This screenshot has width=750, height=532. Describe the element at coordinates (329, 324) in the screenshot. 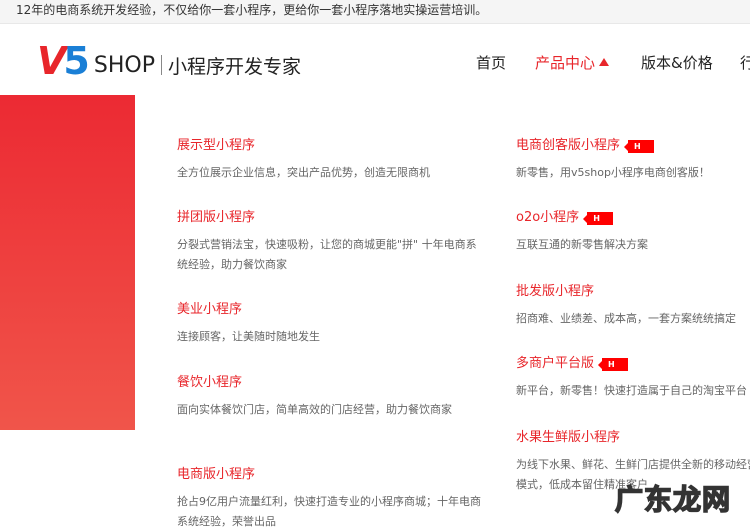

I see `product-item: 美业小程序连接顾客，让美随时随地发生` at that location.